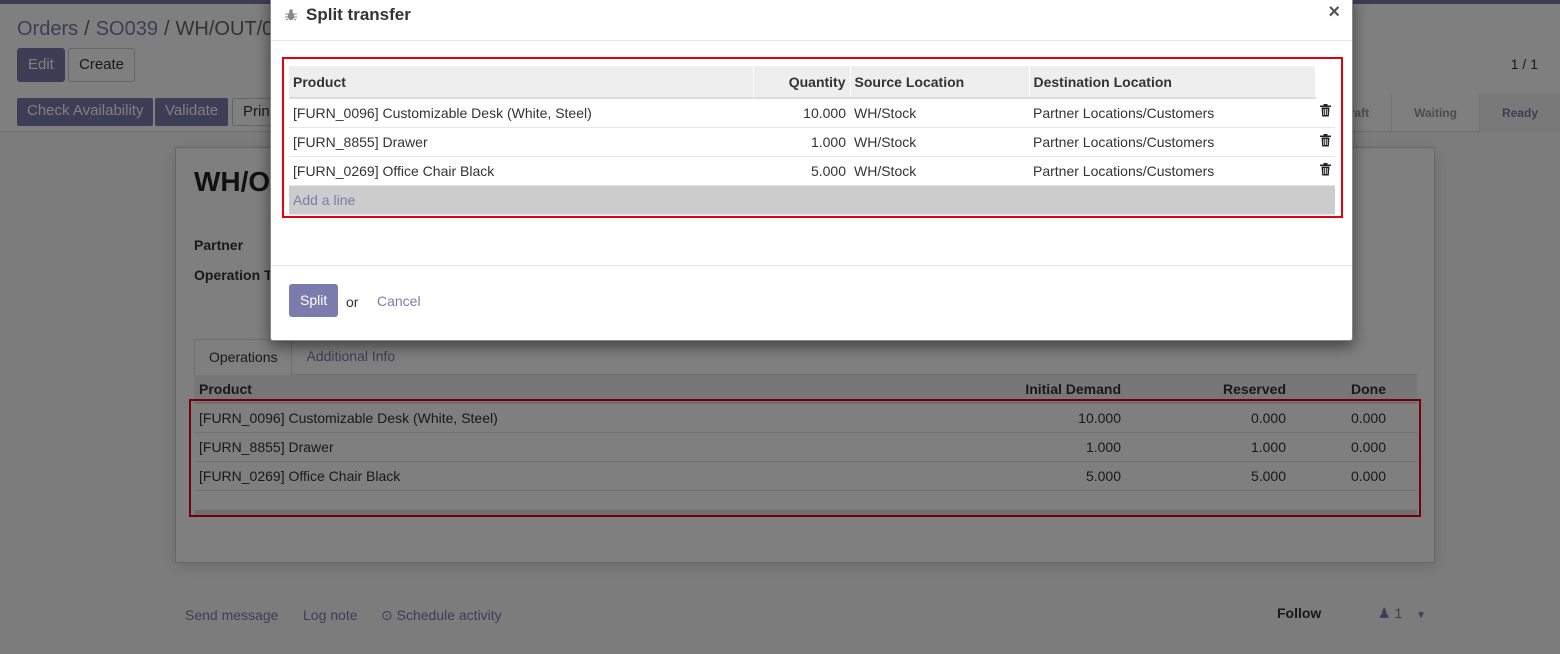  What do you see at coordinates (352, 302) in the screenshot?
I see `or-text: or` at bounding box center [352, 302].